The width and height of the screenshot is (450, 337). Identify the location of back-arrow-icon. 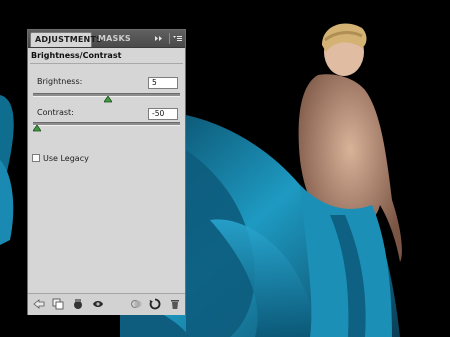
(39, 304).